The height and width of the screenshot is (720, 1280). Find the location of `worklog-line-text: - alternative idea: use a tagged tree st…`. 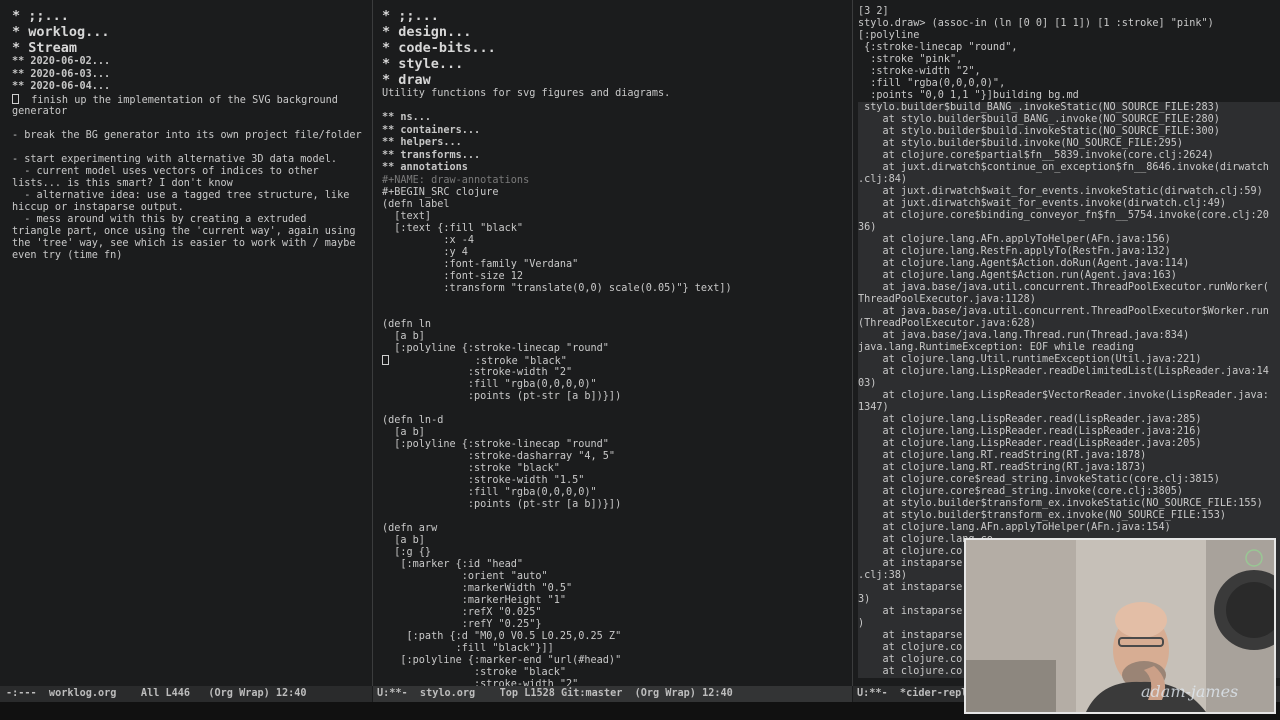

worklog-line-text: - alternative idea: use a tagged tree st… is located at coordinates (181, 195).